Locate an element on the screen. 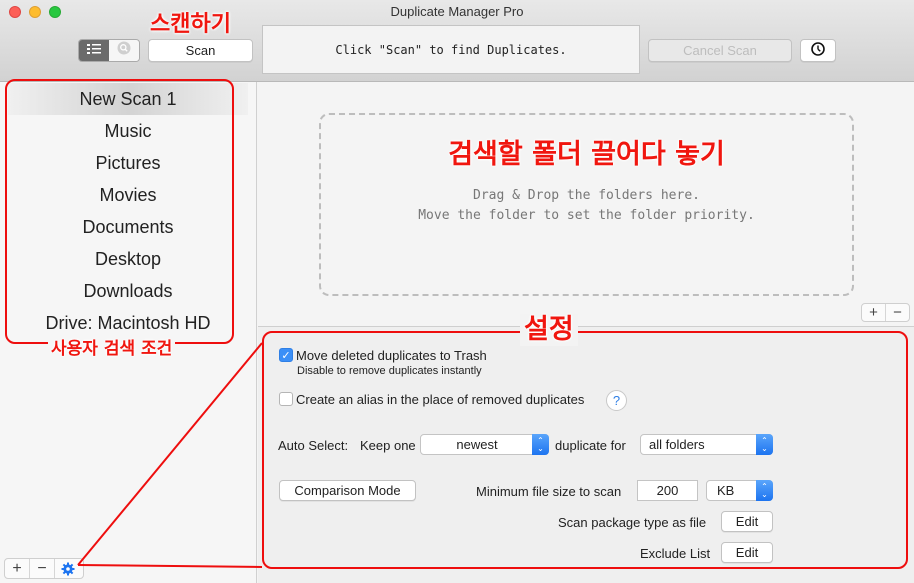 The image size is (914, 583). annotation-connector-lines is located at coordinates (170, 455).